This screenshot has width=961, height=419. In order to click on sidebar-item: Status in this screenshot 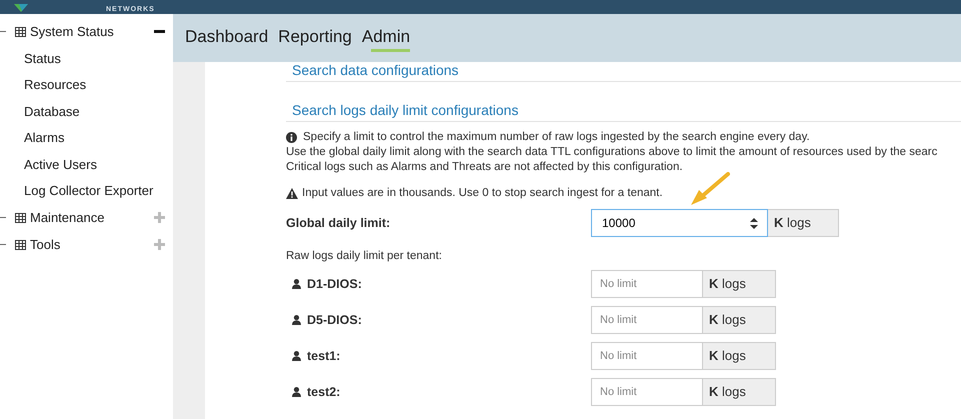, I will do `click(86, 58)`.